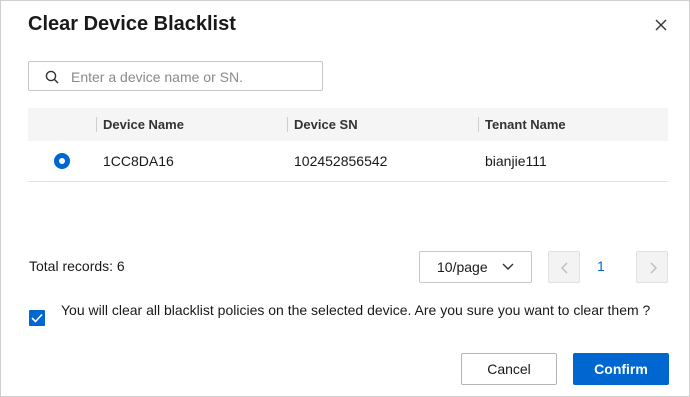 This screenshot has width=690, height=397. I want to click on close-icon, so click(661, 25).